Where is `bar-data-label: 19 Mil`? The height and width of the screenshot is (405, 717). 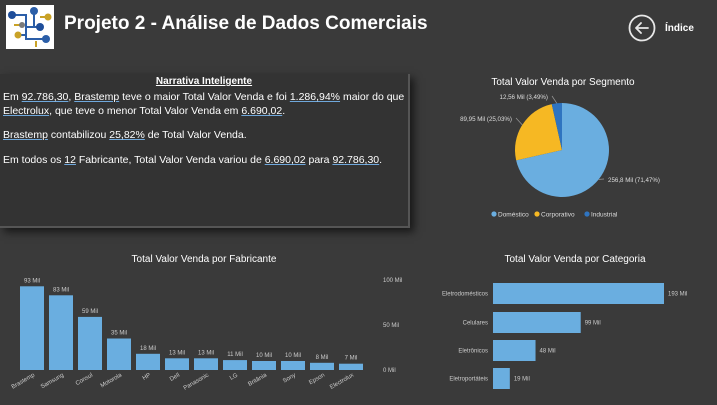
bar-data-label: 19 Mil is located at coordinates (522, 380).